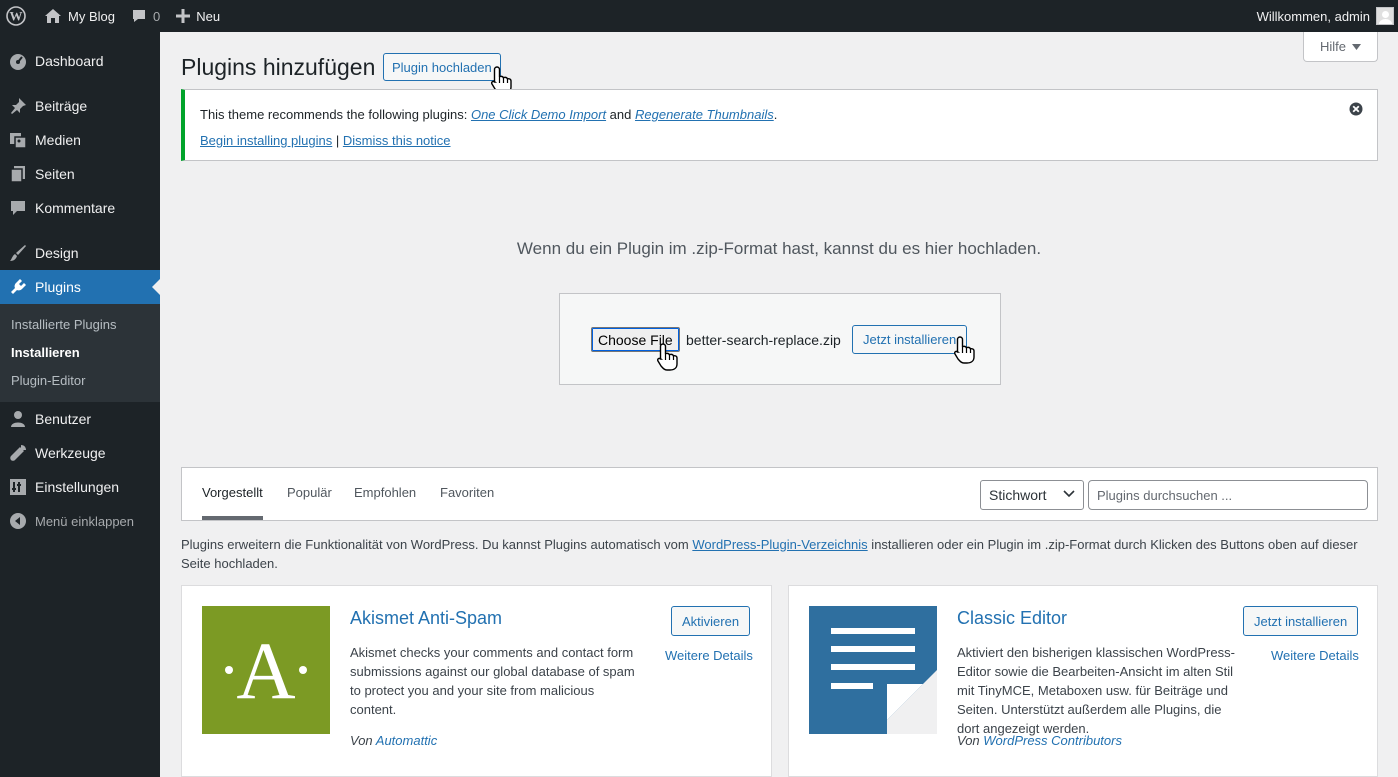 This screenshot has height=777, width=1398. Describe the element at coordinates (80, 381) in the screenshot. I see `submenu-plugin-editor: Plugin-Editor` at that location.